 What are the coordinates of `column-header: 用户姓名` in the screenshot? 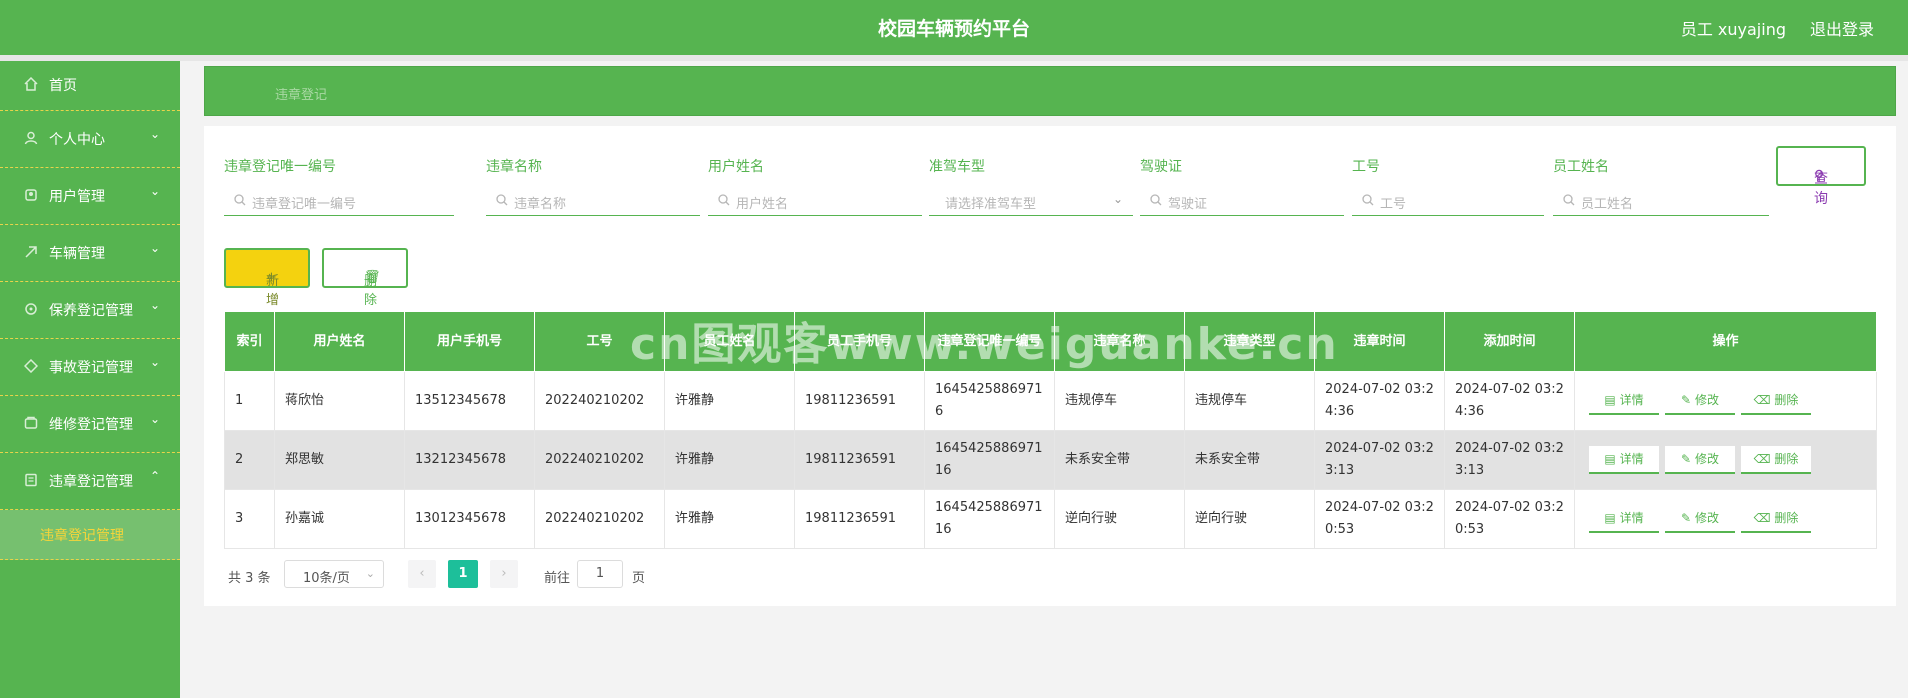 It's located at (339, 341).